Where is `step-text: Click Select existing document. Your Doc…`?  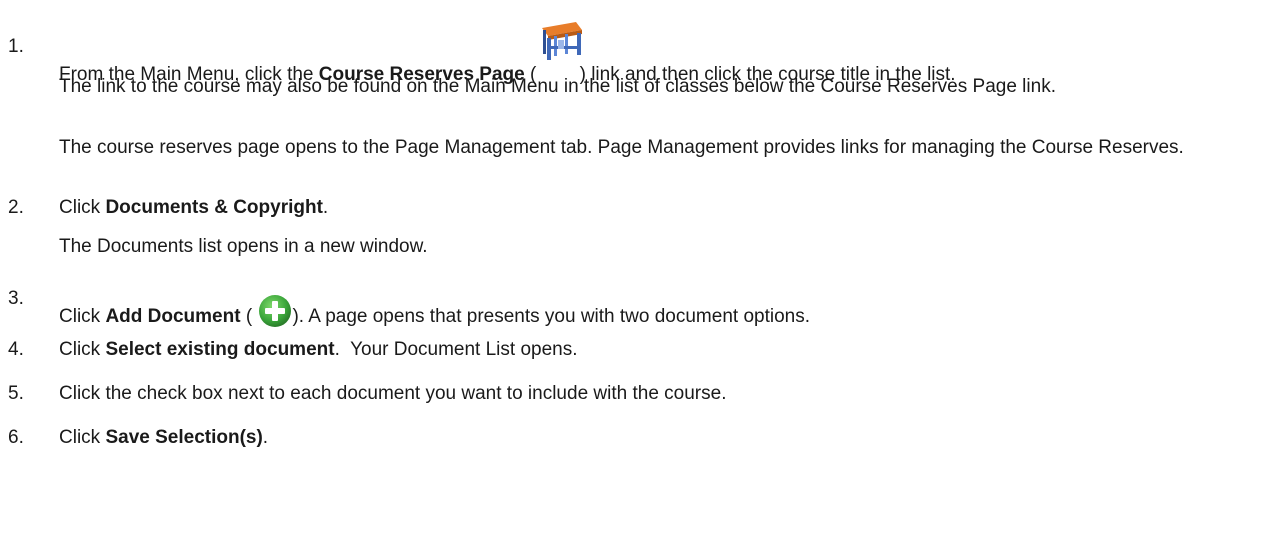 step-text: Click Select existing document. Your Doc… is located at coordinates (318, 349).